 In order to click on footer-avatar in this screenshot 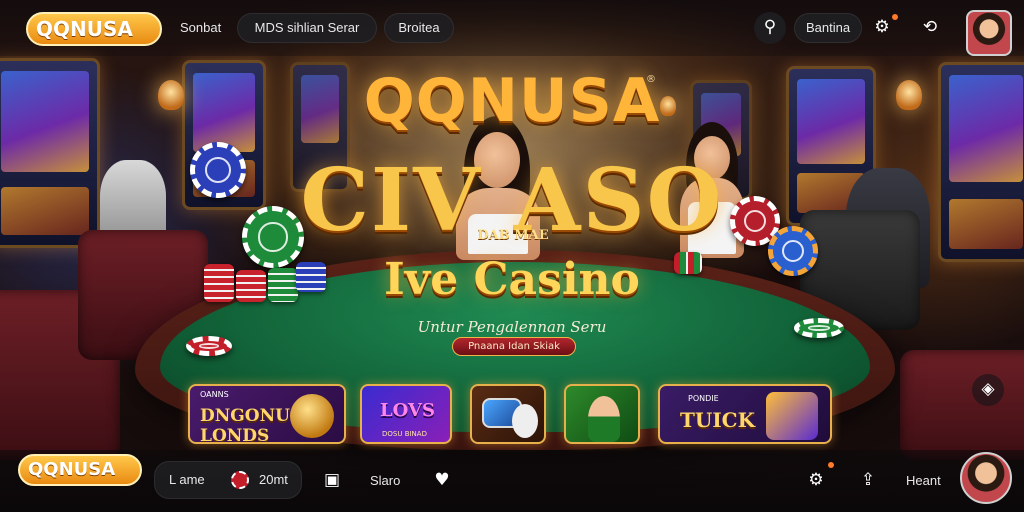, I will do `click(986, 478)`.